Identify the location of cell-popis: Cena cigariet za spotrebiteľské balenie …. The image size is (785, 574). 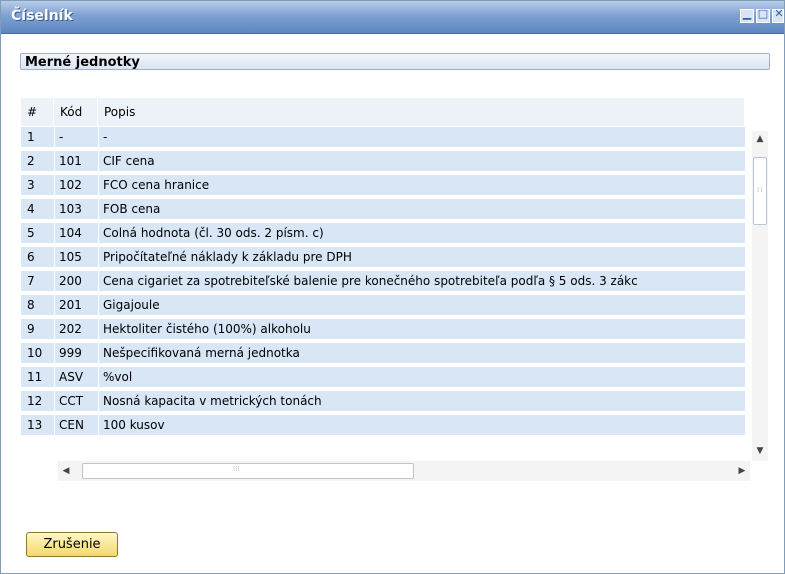
(370, 281).